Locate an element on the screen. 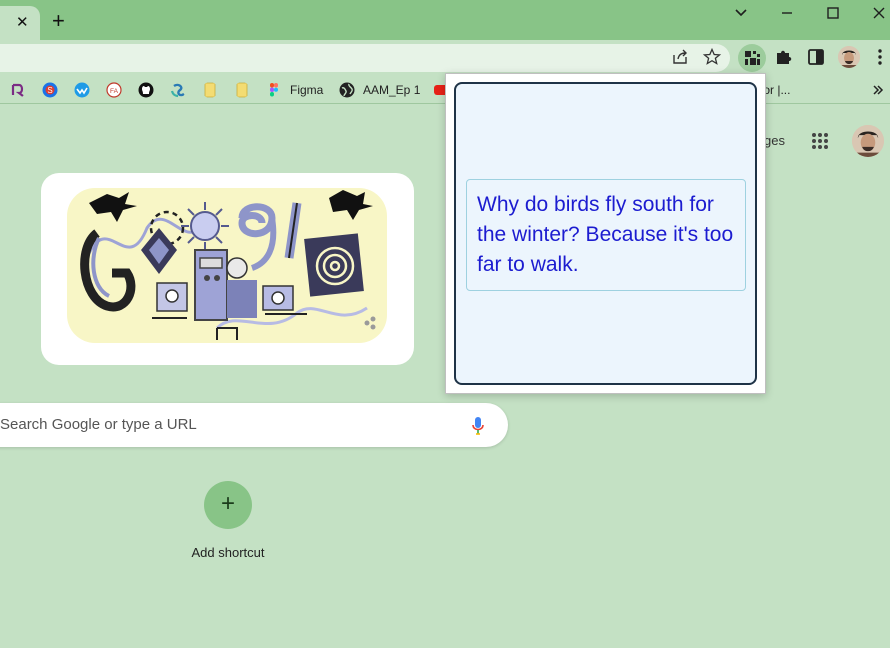 The width and height of the screenshot is (890, 648). bookmark-figma: Figma is located at coordinates (294, 90).